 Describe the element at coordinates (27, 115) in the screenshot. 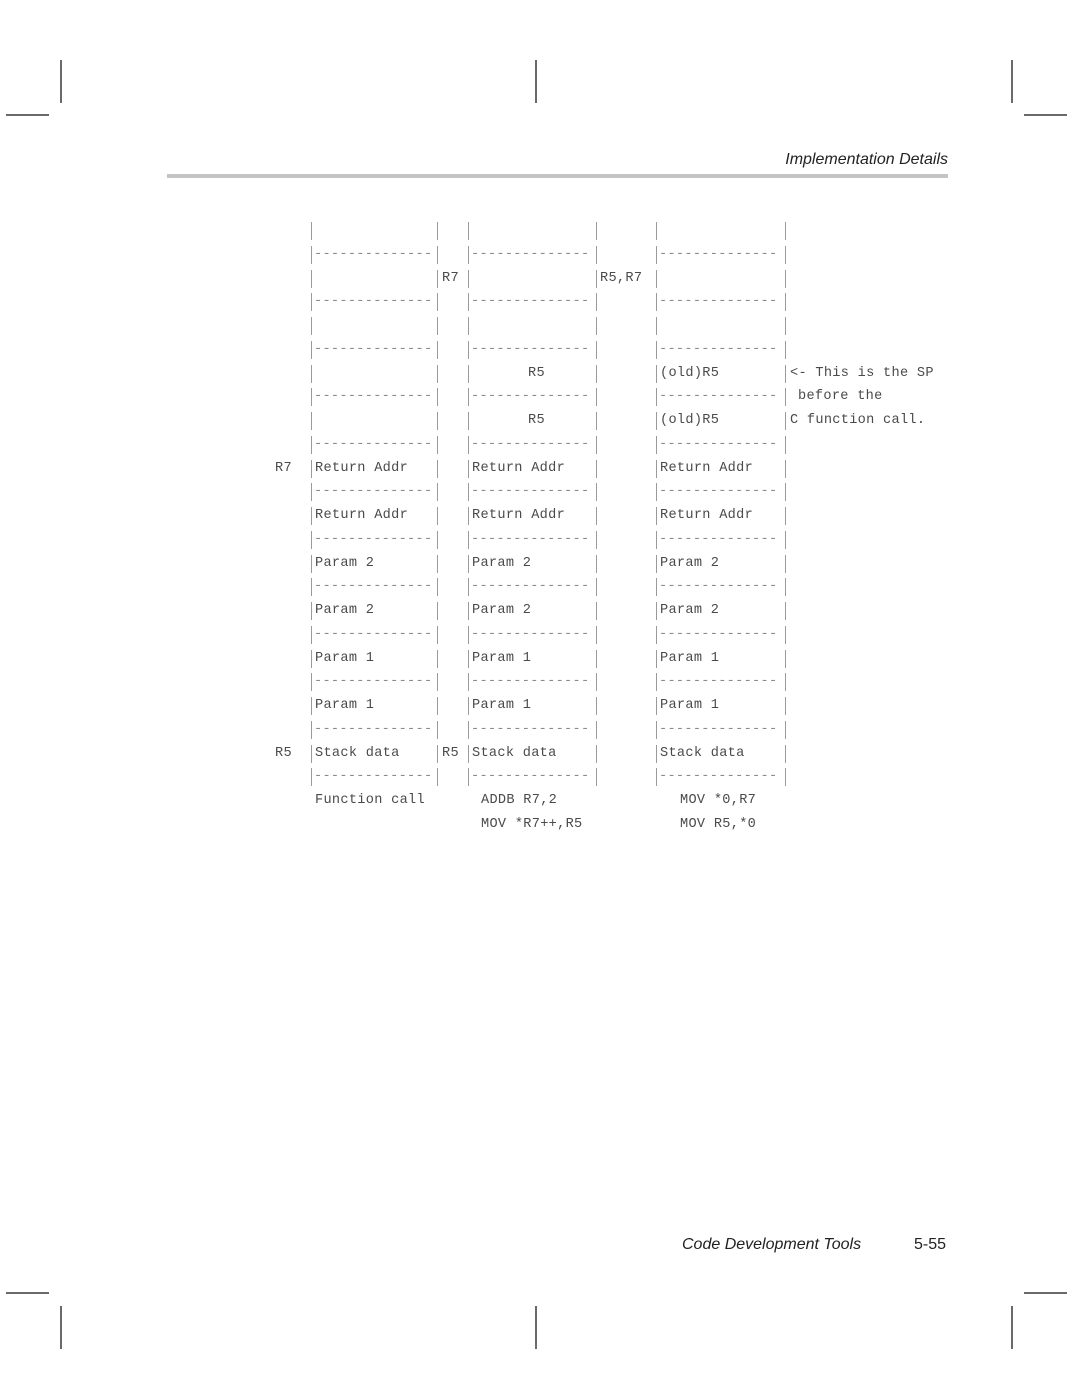

I see `crop-mark-top-left-horizontal` at that location.